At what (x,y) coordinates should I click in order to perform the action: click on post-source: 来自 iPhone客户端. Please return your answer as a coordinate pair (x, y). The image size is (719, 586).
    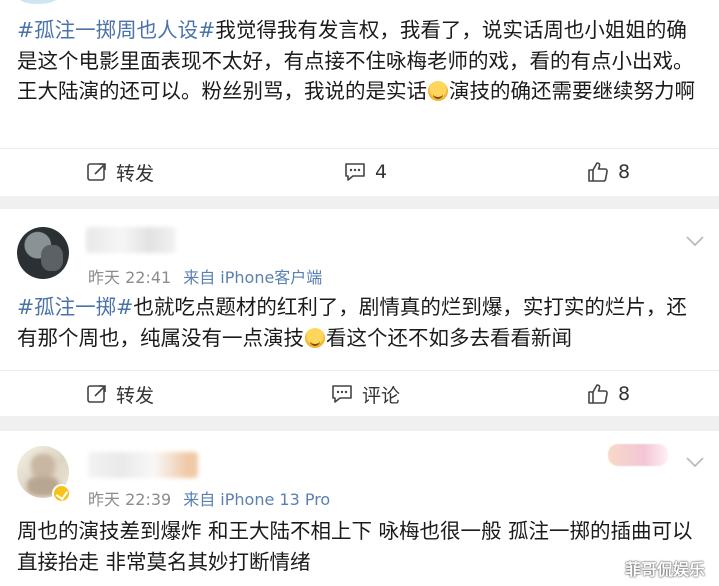
    Looking at the image, I should click on (253, 277).